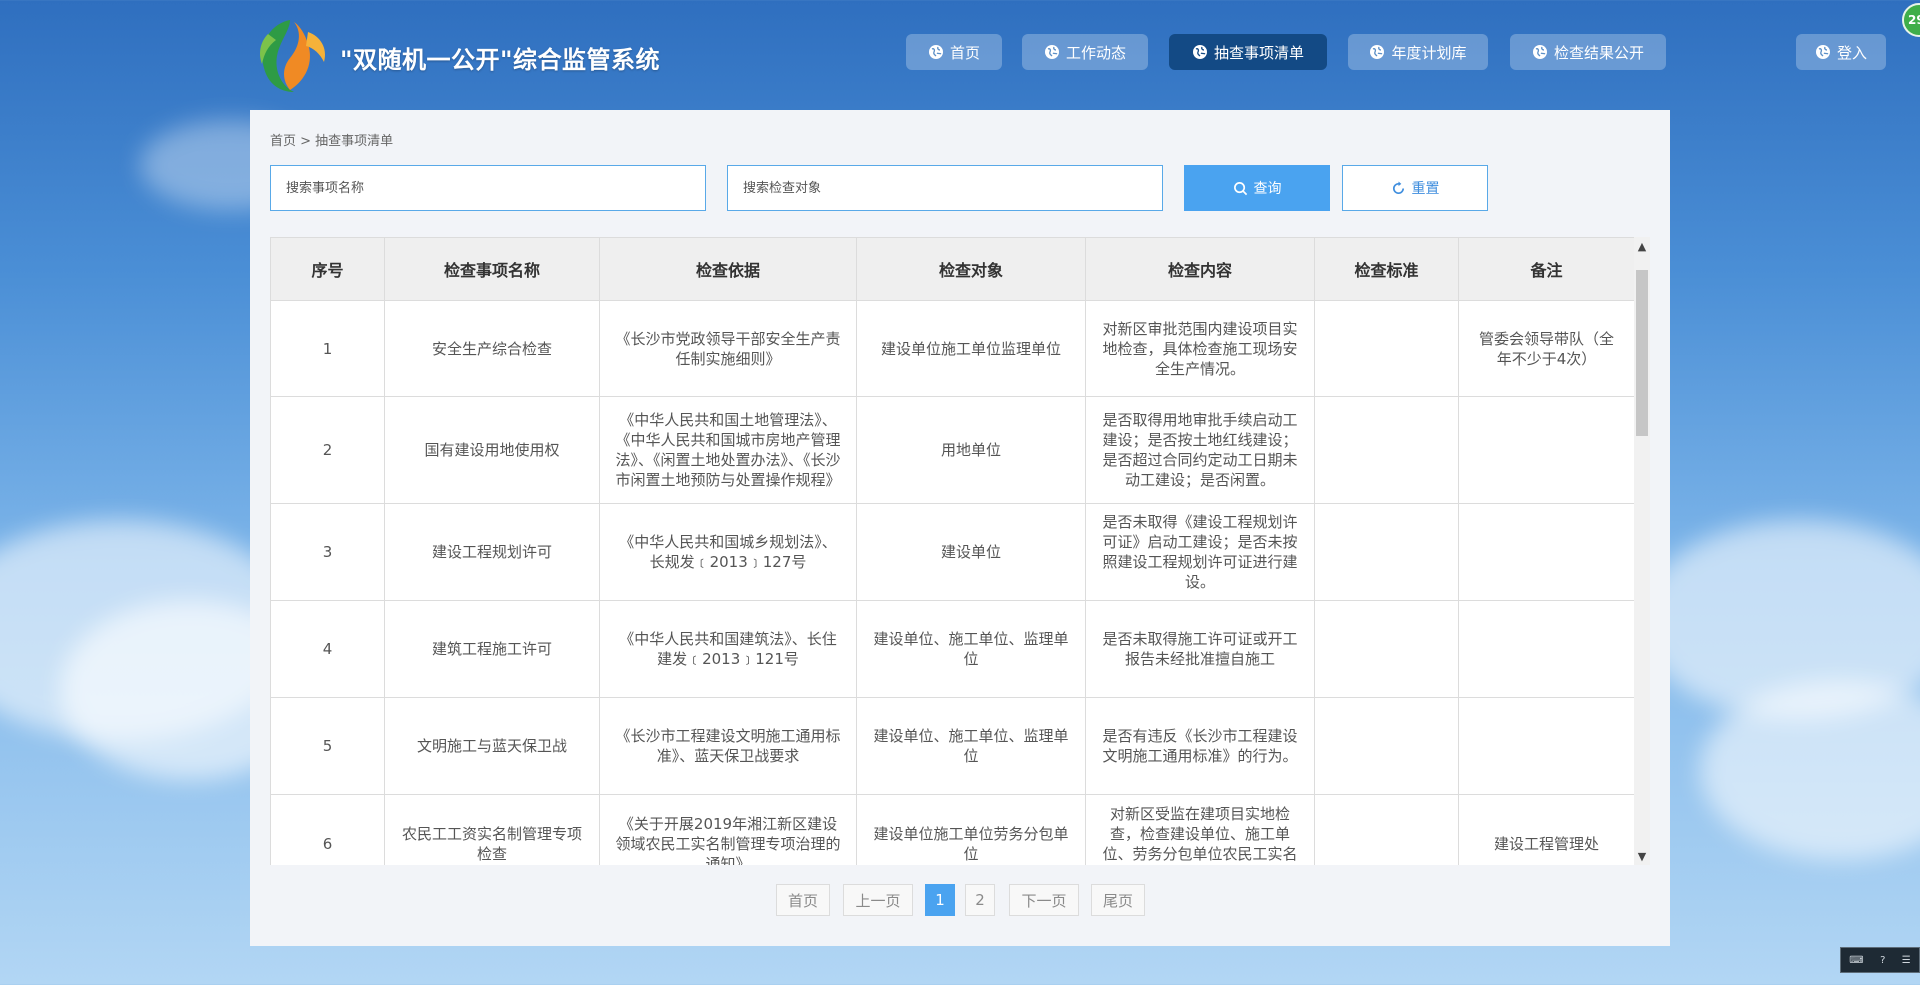 The width and height of the screenshot is (1920, 985). What do you see at coordinates (878, 900) in the screenshot?
I see `pagination-prev: 上一页` at bounding box center [878, 900].